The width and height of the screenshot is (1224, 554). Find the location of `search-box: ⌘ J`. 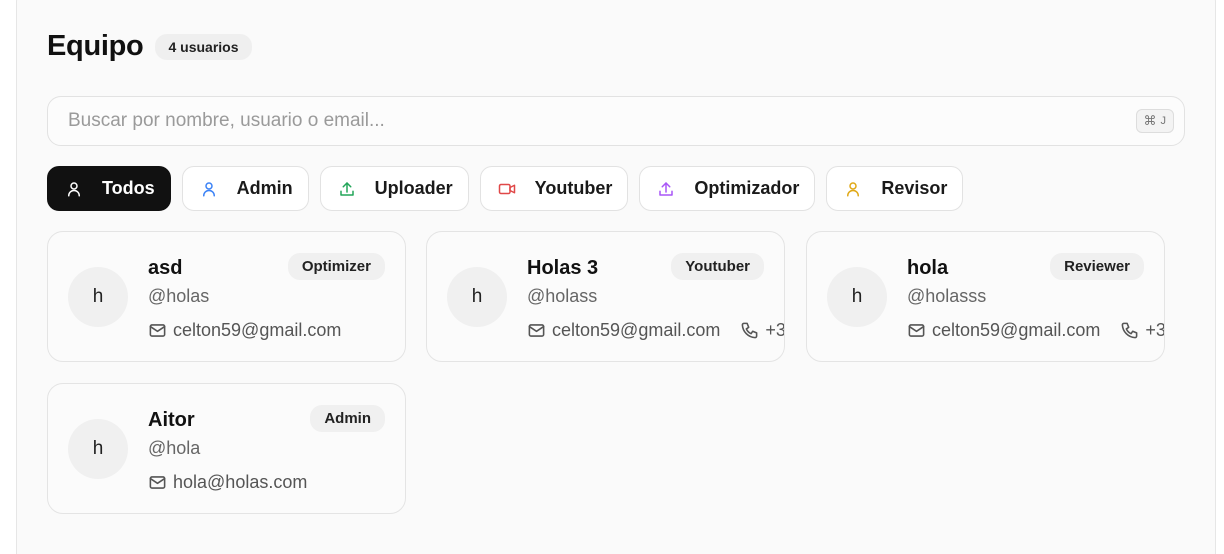

search-box: ⌘ J is located at coordinates (616, 121).